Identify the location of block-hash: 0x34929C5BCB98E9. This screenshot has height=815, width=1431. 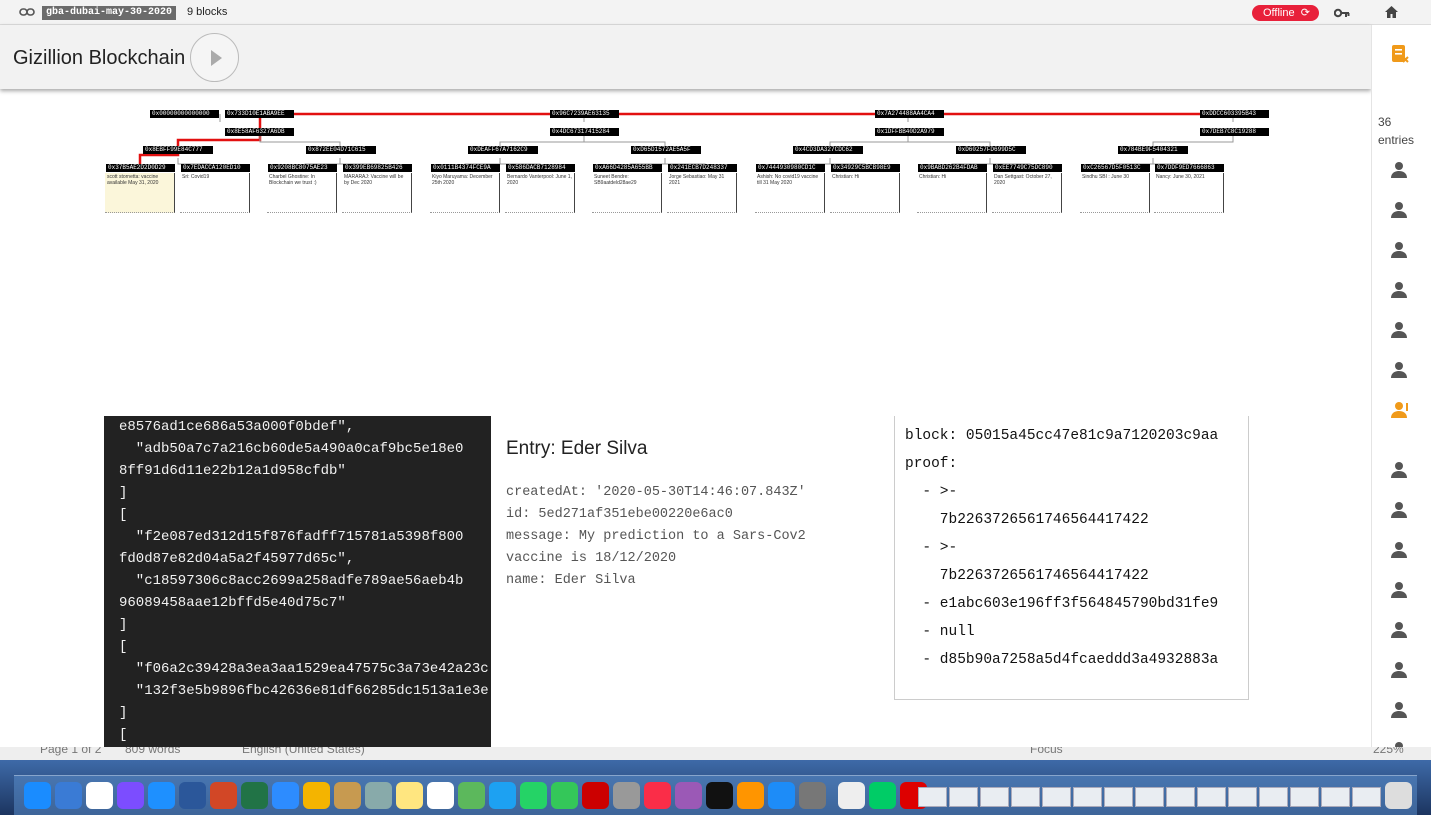
(865, 168).